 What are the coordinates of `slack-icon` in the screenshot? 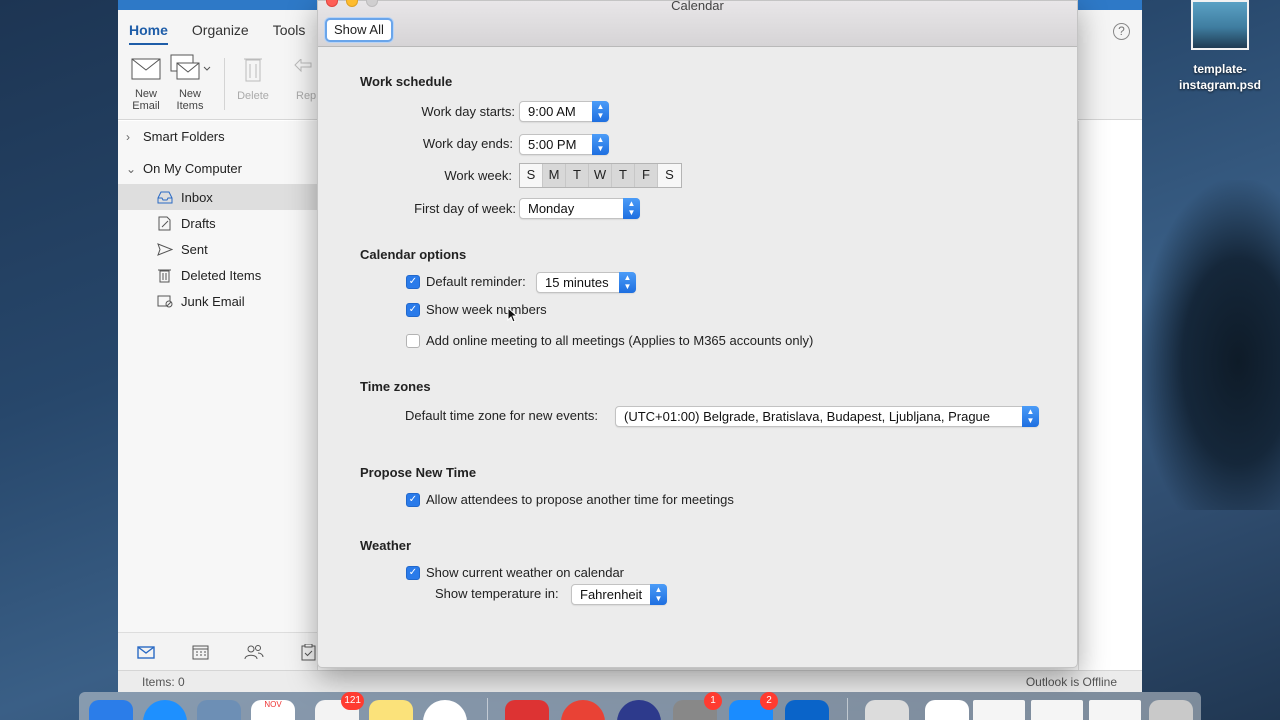 It's located at (445, 710).